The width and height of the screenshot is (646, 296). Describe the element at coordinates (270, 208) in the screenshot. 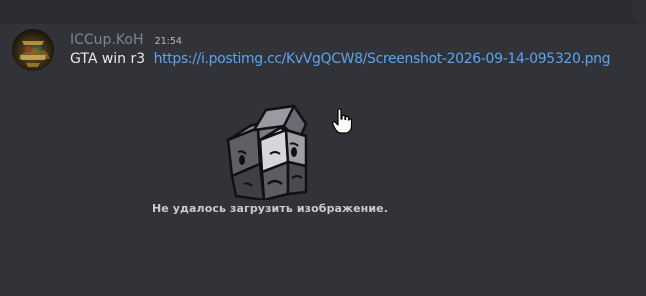

I see `image-error-text: Не удалось загрузить изображение.` at that location.